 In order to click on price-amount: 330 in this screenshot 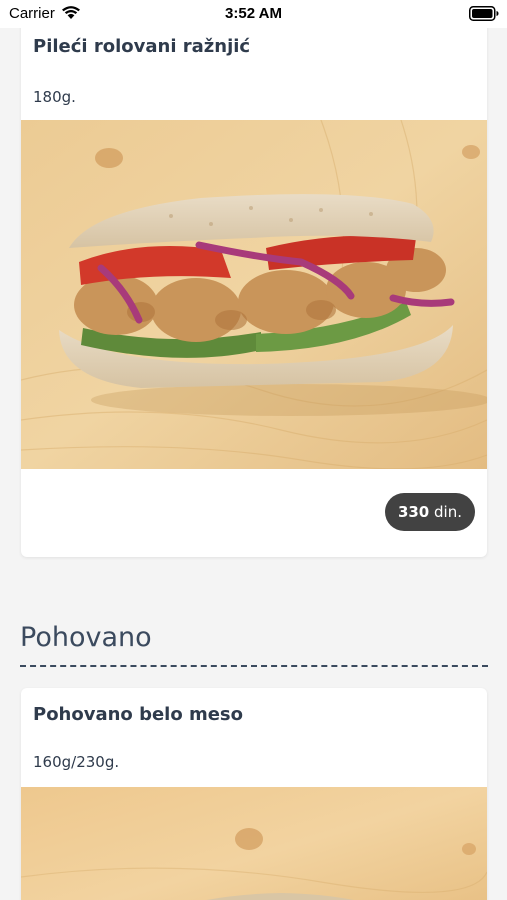, I will do `click(413, 512)`.